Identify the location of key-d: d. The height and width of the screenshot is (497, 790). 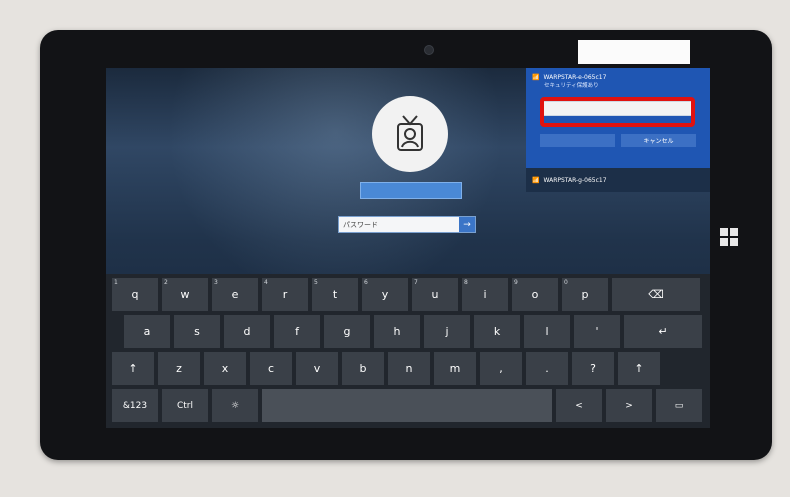
(247, 331).